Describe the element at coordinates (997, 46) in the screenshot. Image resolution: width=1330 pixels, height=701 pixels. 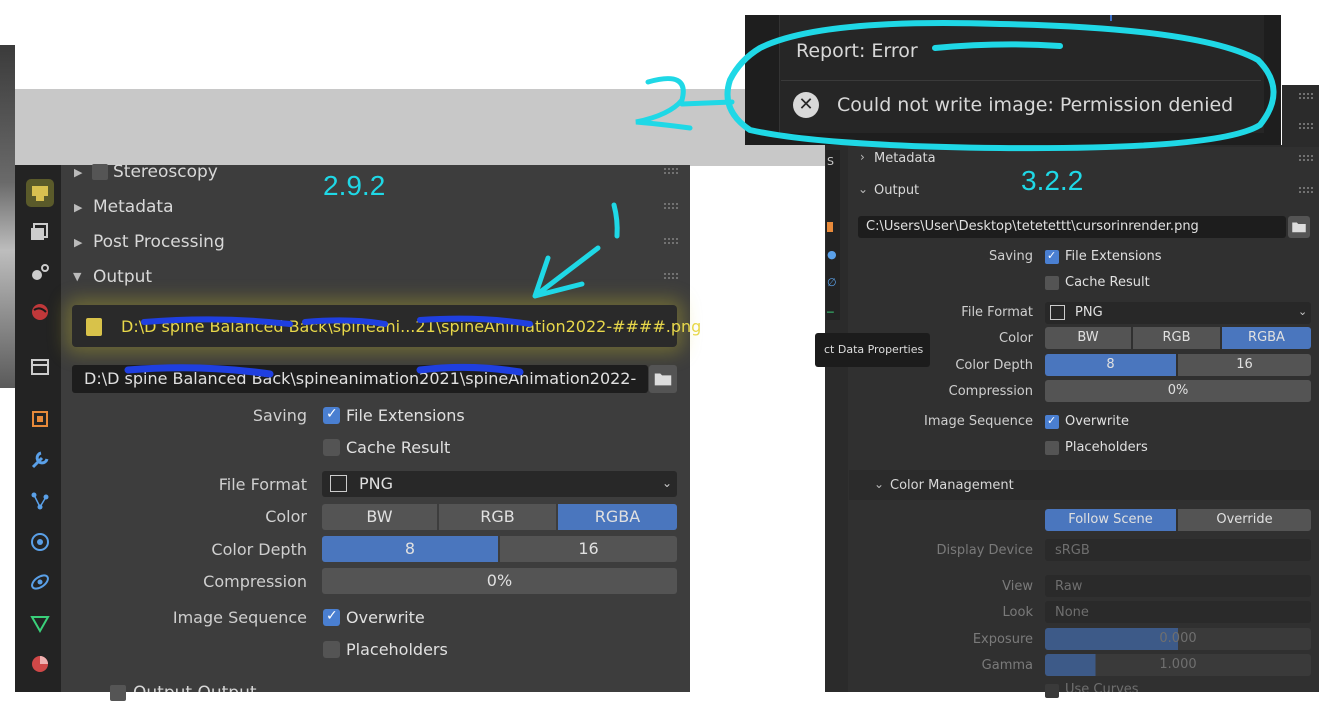
I see `annotation-underline` at that location.